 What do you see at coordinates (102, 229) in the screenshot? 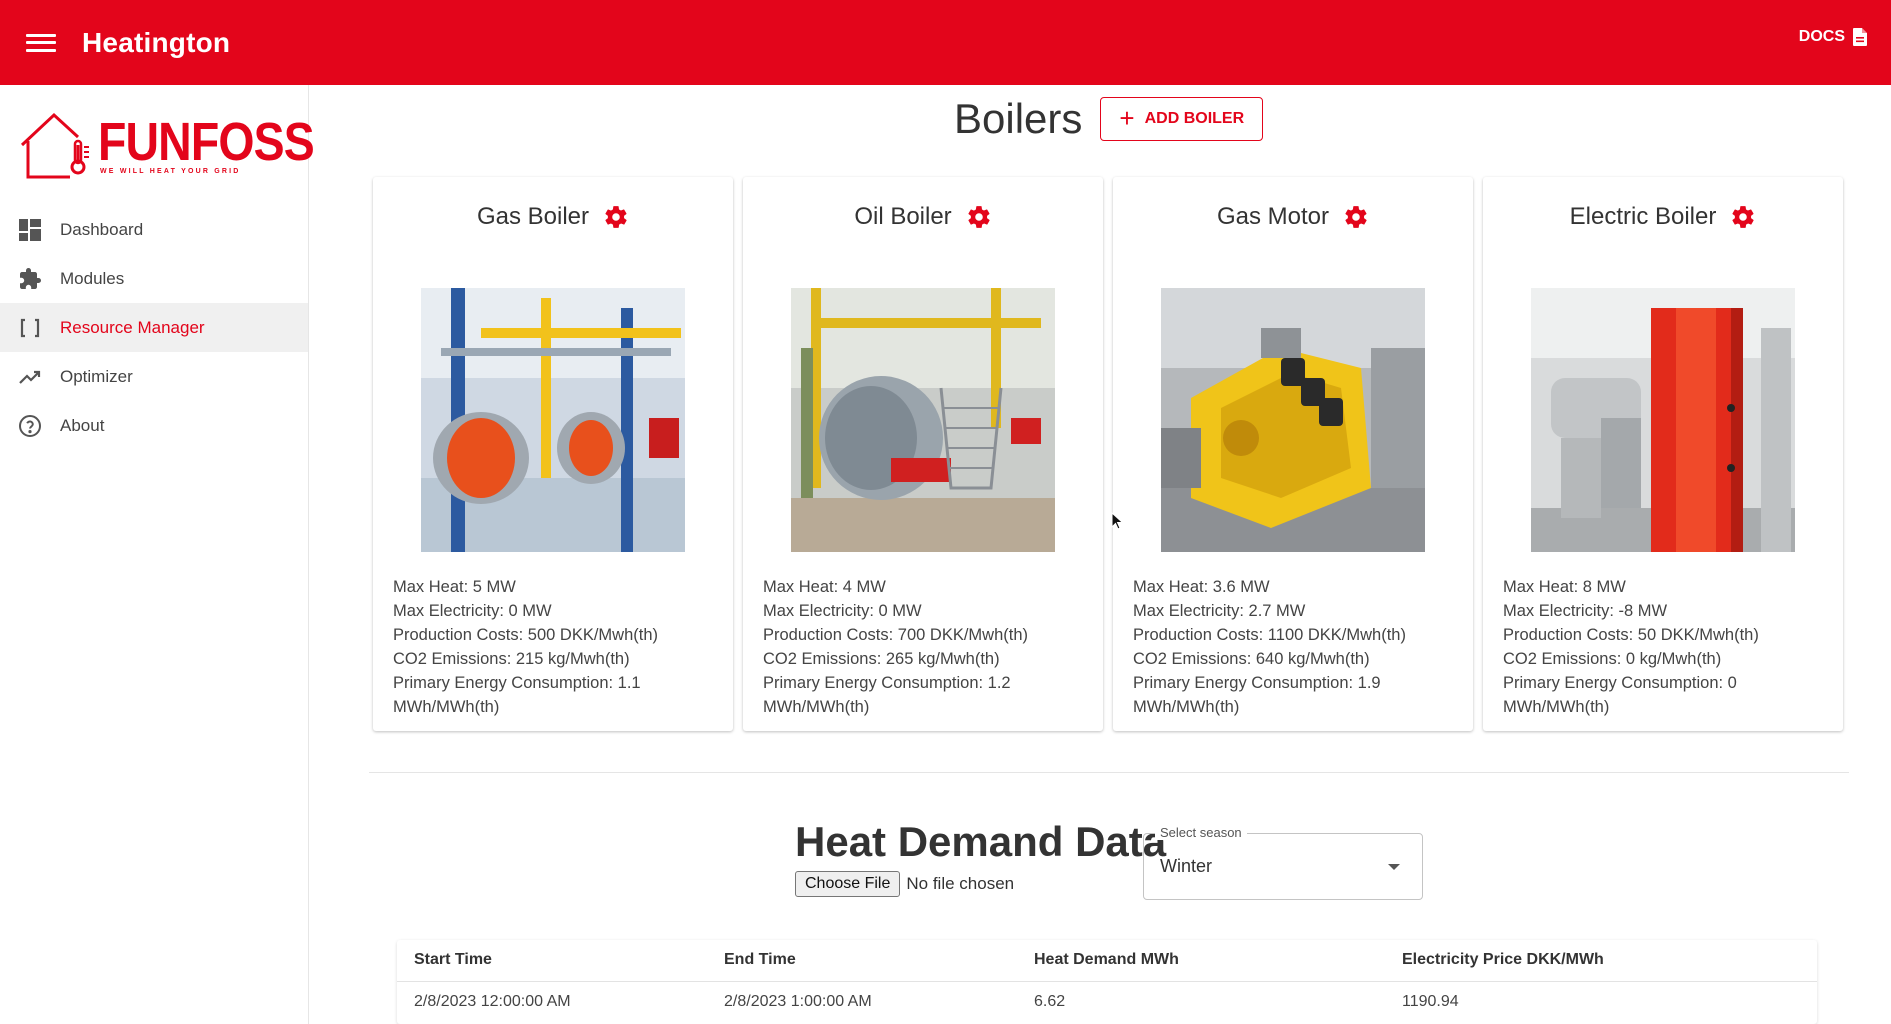
I see `sidebar-item-label: Dashboard` at bounding box center [102, 229].